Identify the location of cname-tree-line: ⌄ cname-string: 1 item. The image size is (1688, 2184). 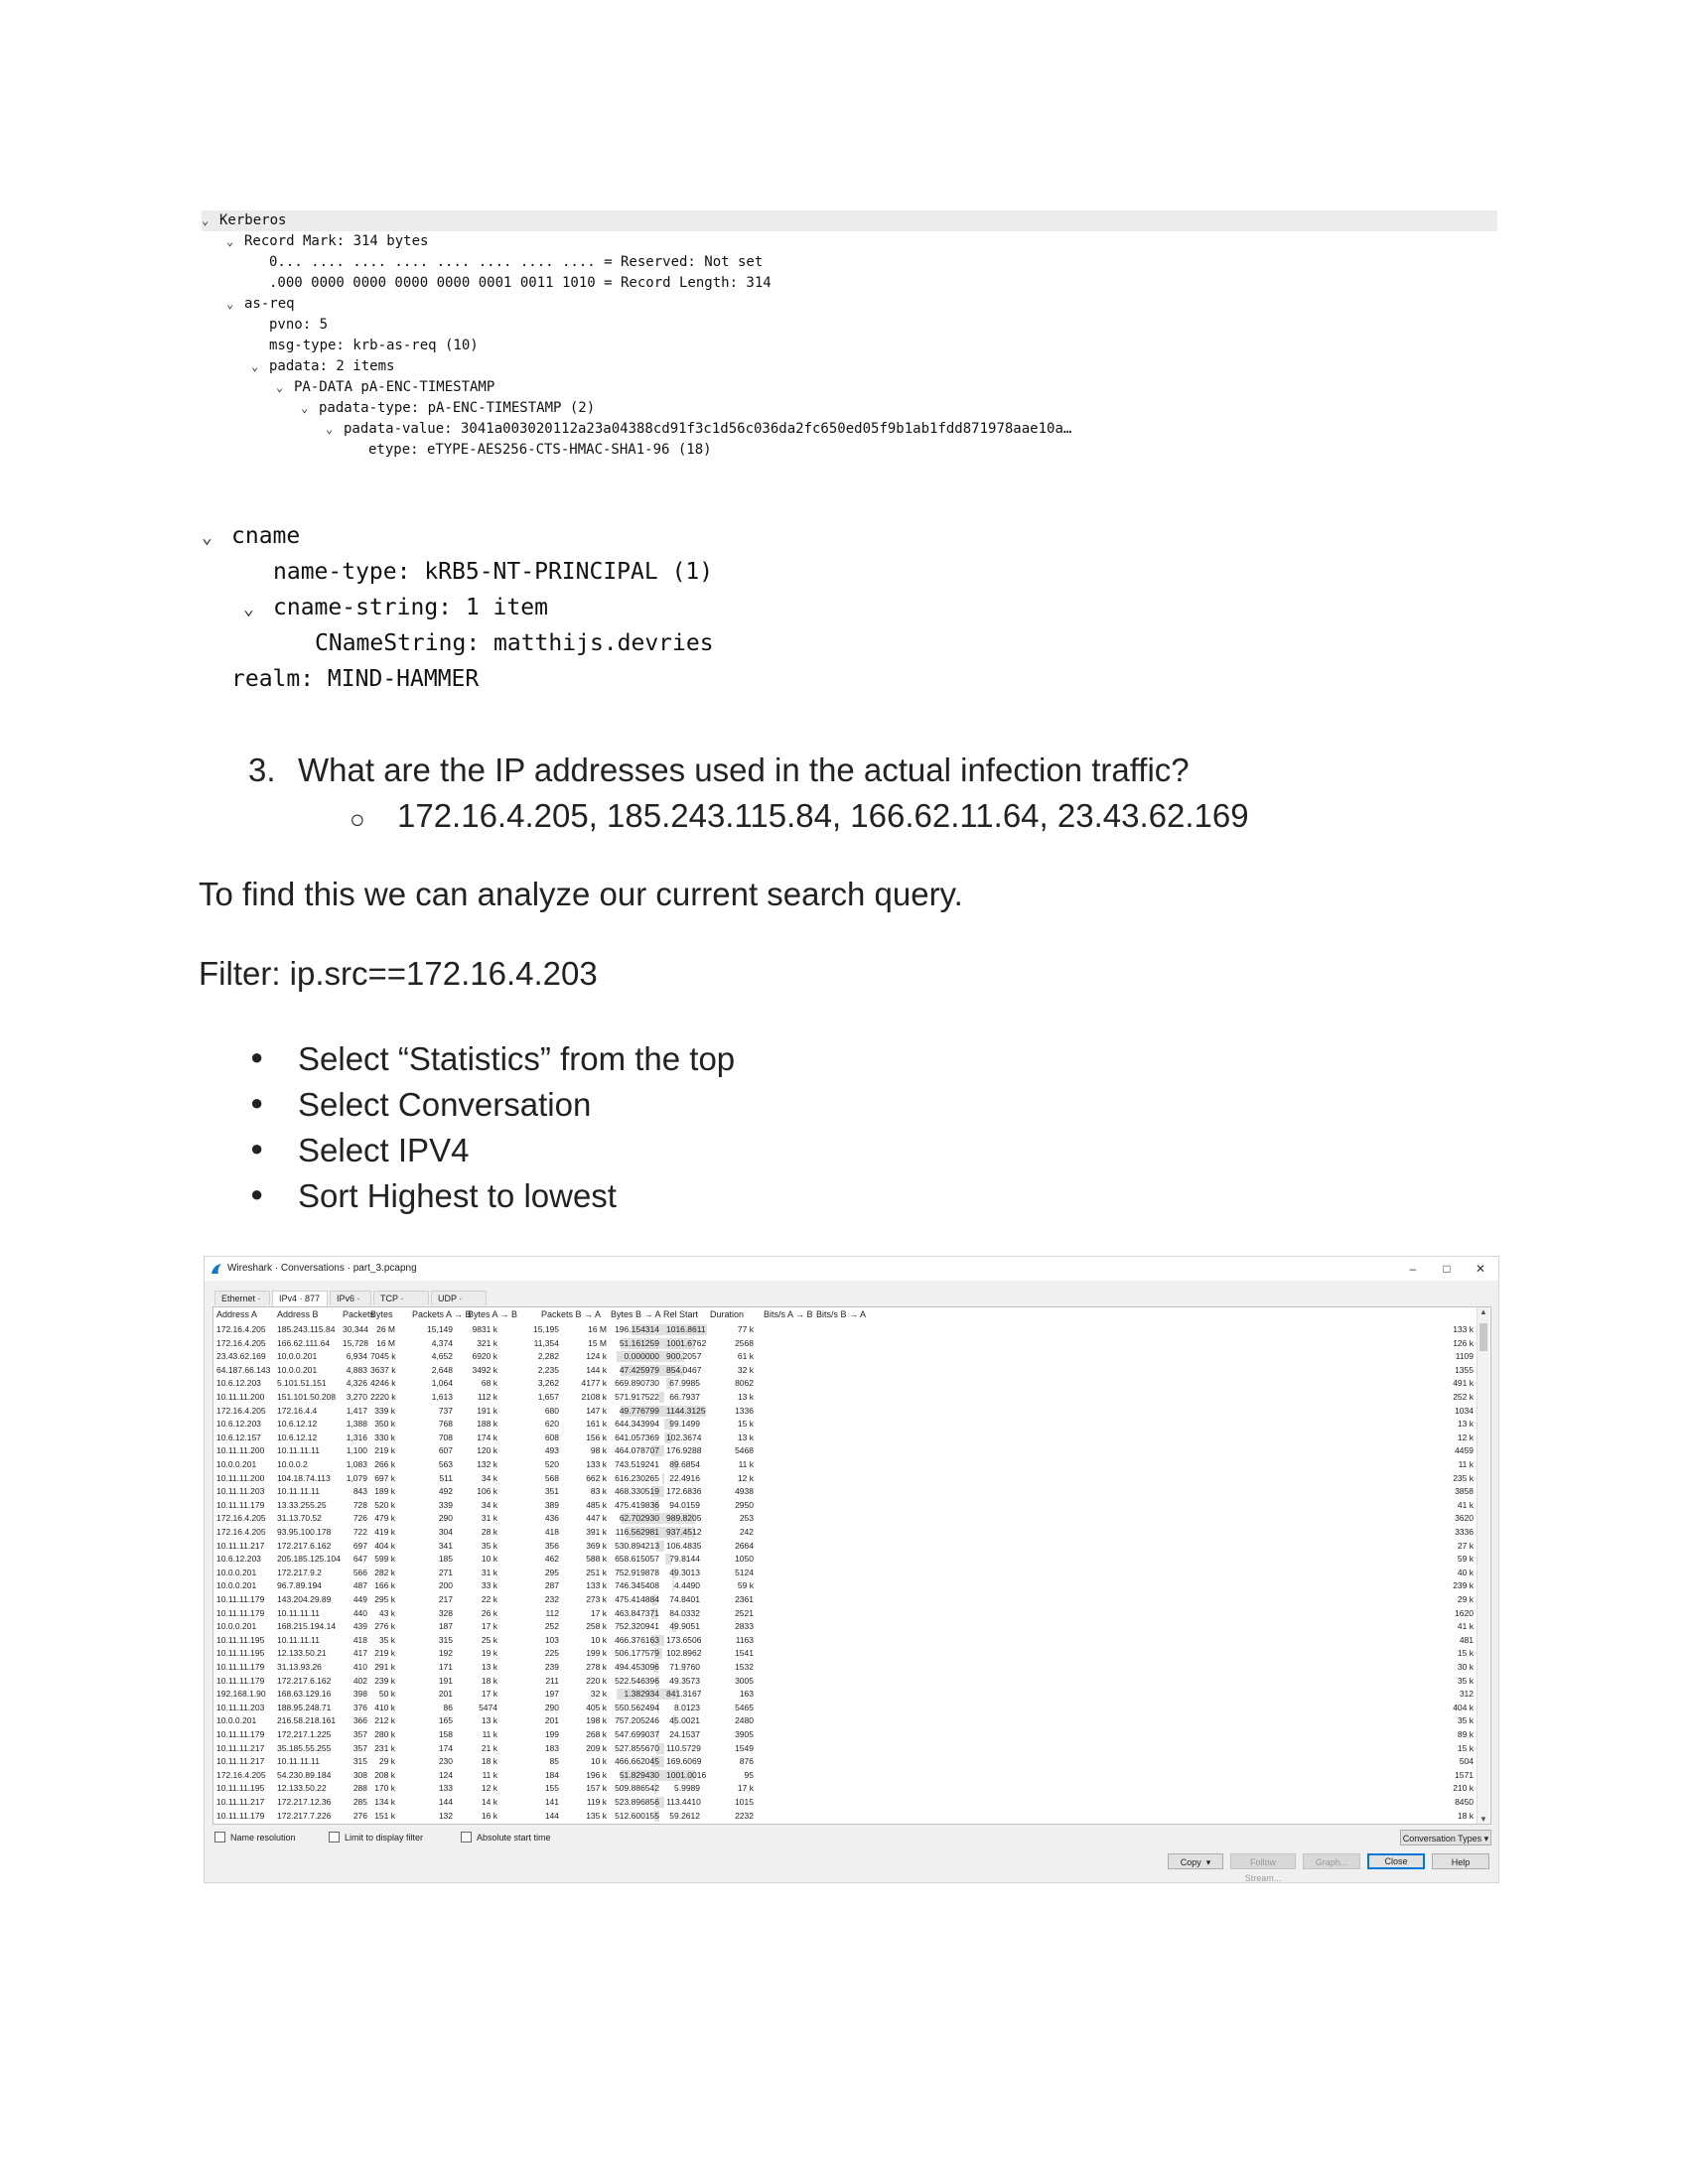
(395, 607).